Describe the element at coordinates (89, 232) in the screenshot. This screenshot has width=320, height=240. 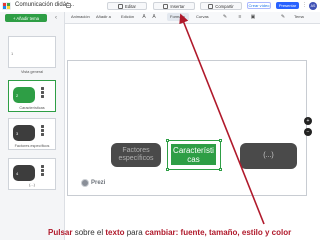
I see `caption-part: sobre el` at that location.